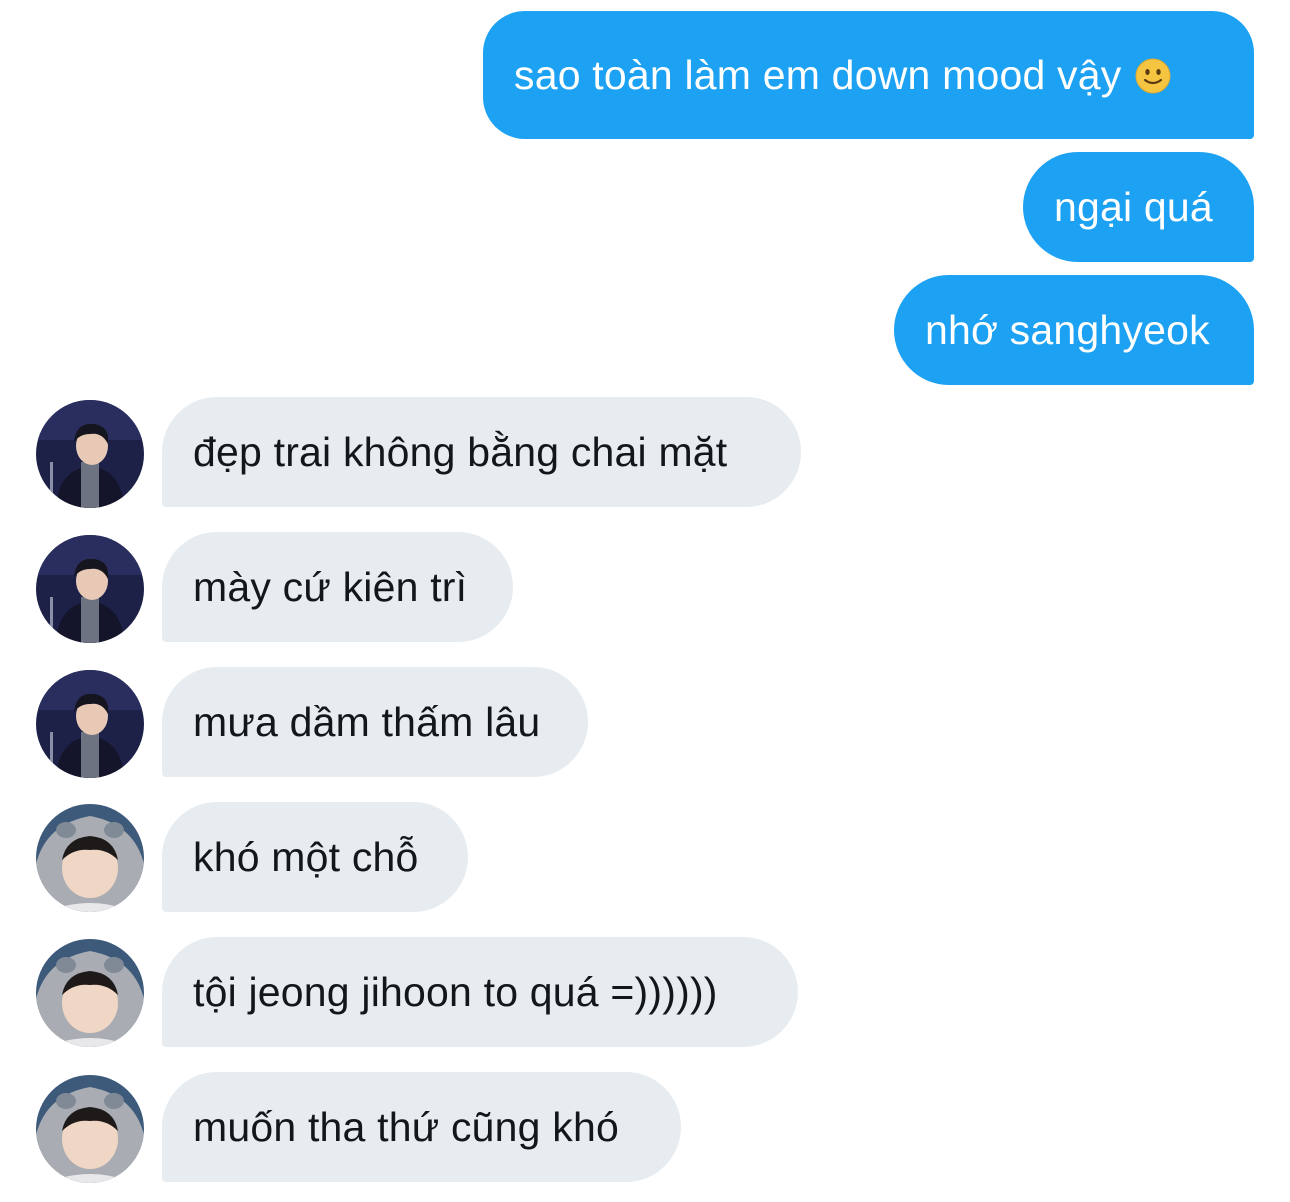  I want to click on incoming-message: tội jeong jihoon to quá =)))))), so click(480, 992).